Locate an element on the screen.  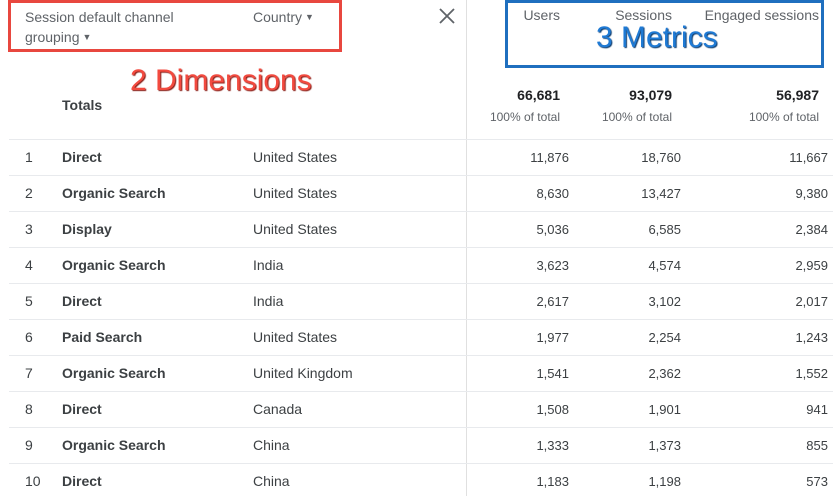
row-sessions: 3,102 is located at coordinates (664, 301).